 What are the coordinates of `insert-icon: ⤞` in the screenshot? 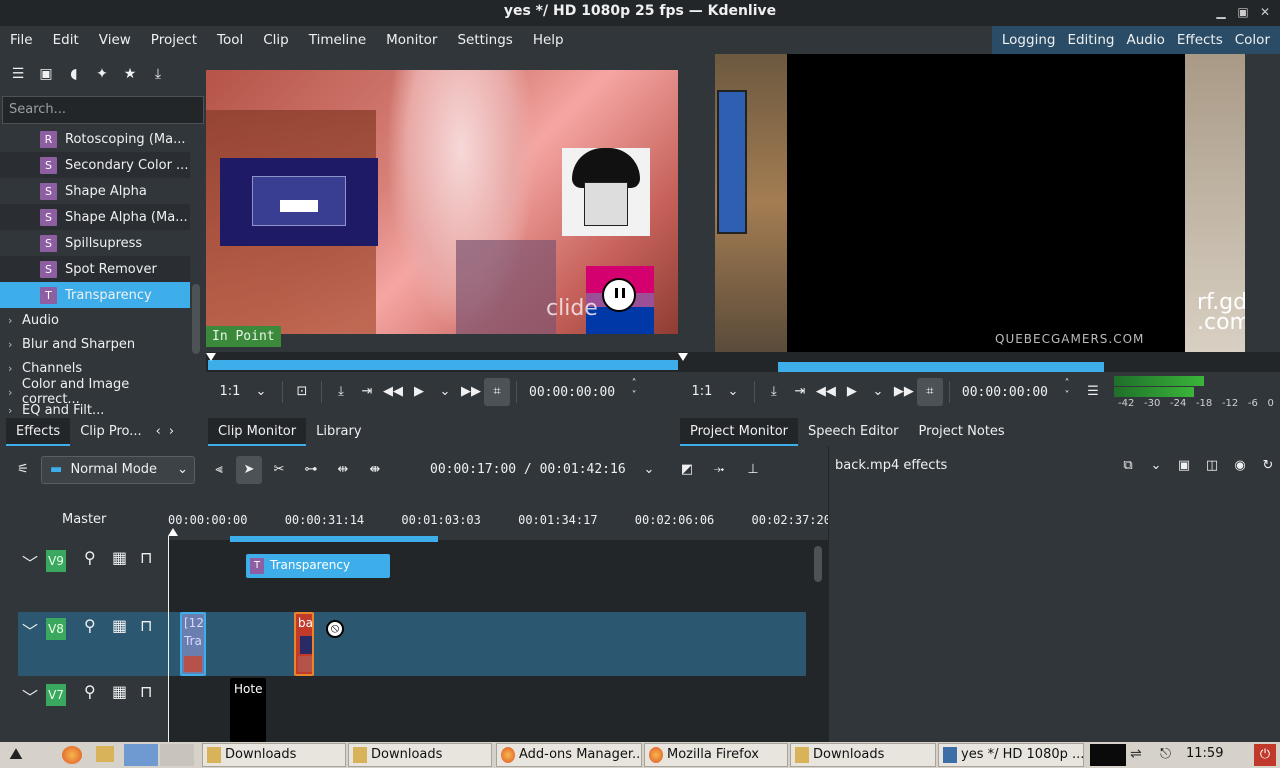 It's located at (719, 470).